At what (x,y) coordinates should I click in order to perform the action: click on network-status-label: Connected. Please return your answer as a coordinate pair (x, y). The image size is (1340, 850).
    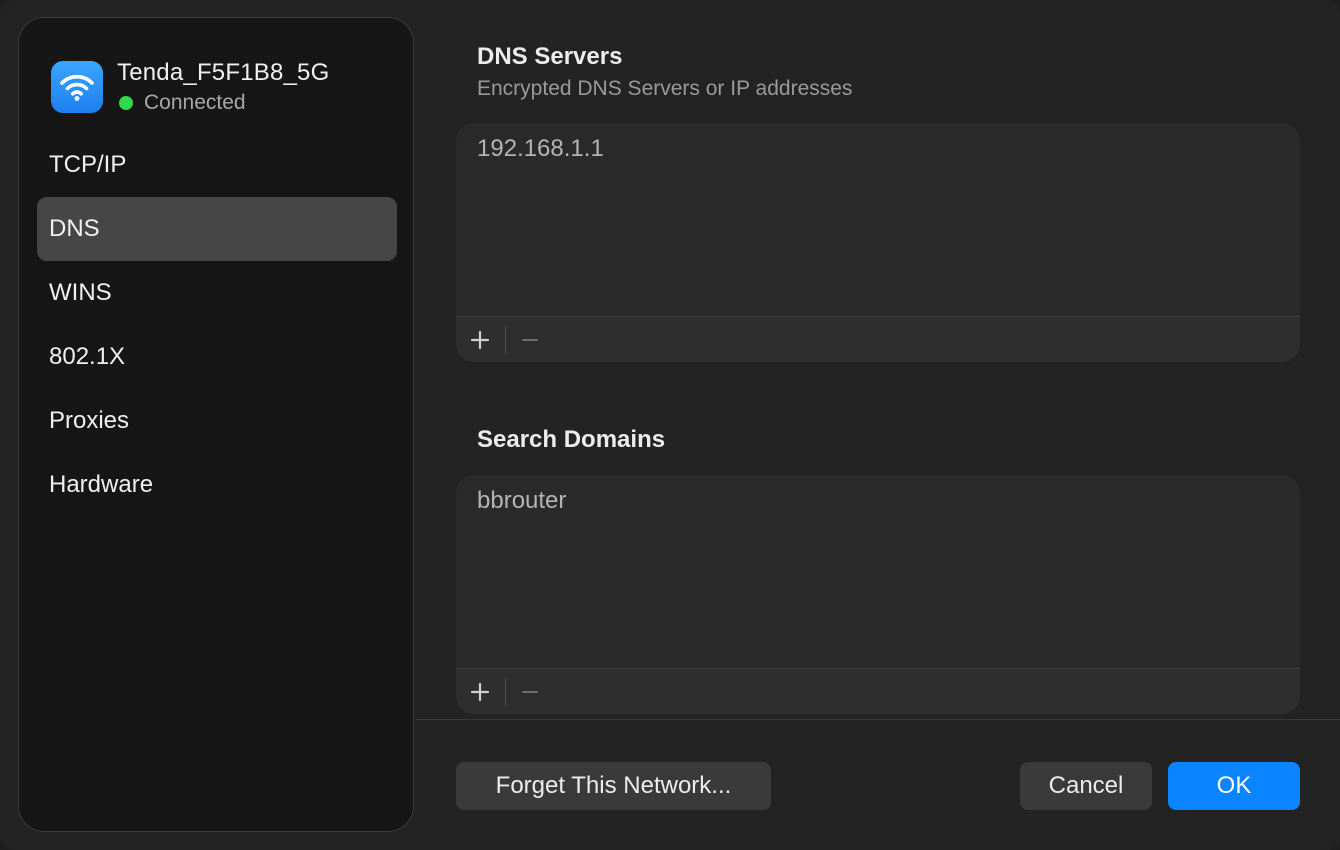
    Looking at the image, I should click on (195, 102).